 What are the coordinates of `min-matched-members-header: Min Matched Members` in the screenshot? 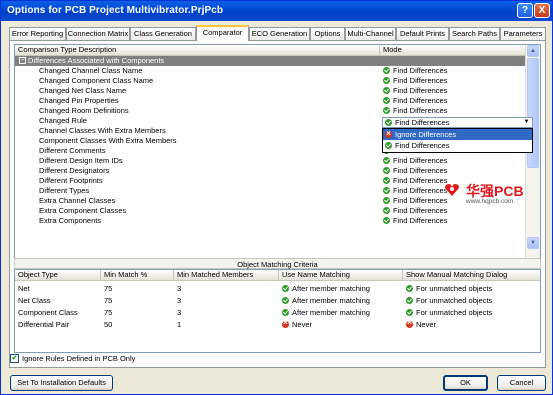 It's located at (226, 275).